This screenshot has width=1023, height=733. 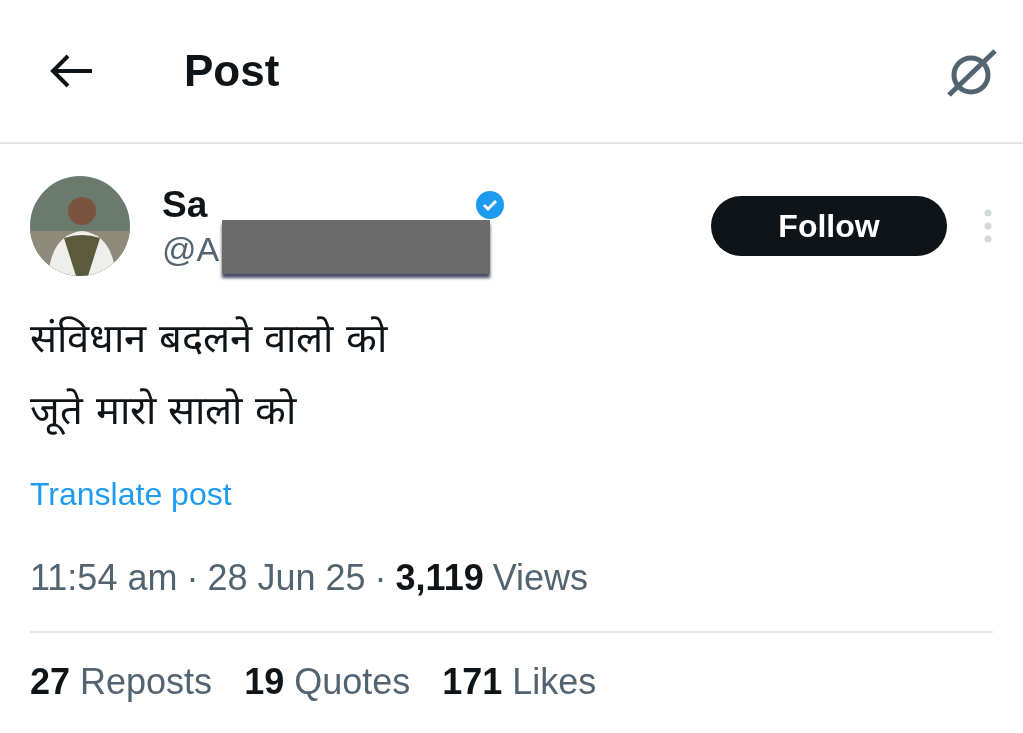 I want to click on author-handle: @A, so click(x=191, y=249).